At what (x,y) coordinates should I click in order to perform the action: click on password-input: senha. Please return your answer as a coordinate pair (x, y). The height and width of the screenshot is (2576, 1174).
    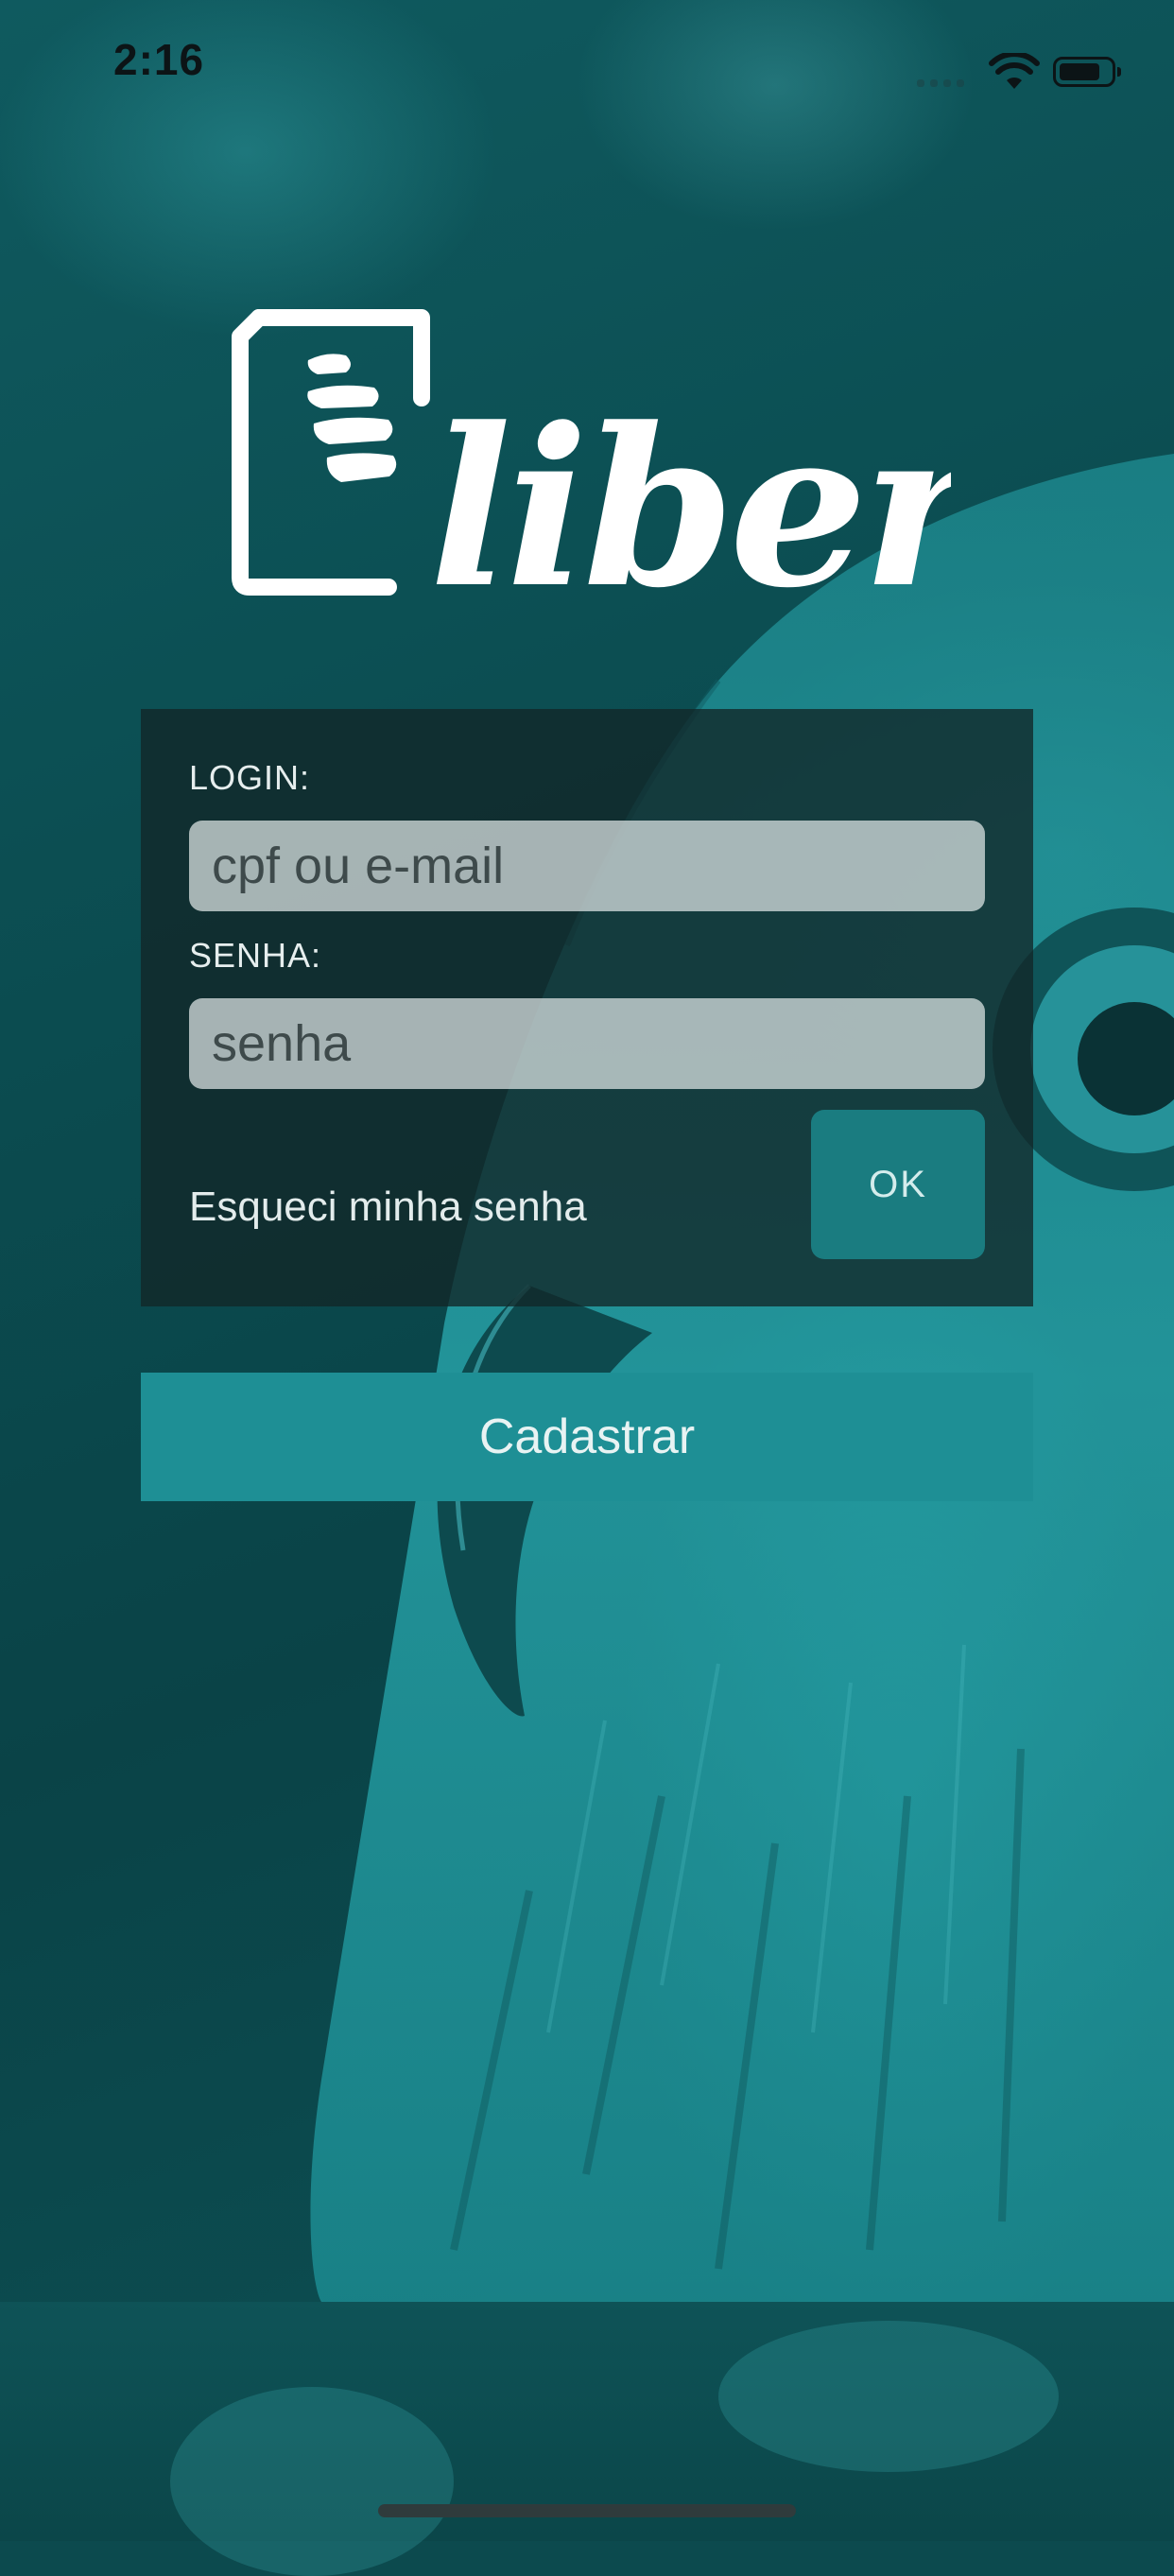
    Looking at the image, I should click on (587, 1043).